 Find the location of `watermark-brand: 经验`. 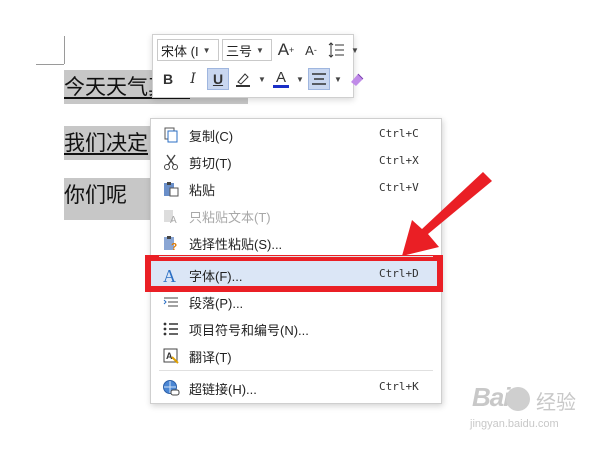

watermark-brand: 经验 is located at coordinates (556, 403).